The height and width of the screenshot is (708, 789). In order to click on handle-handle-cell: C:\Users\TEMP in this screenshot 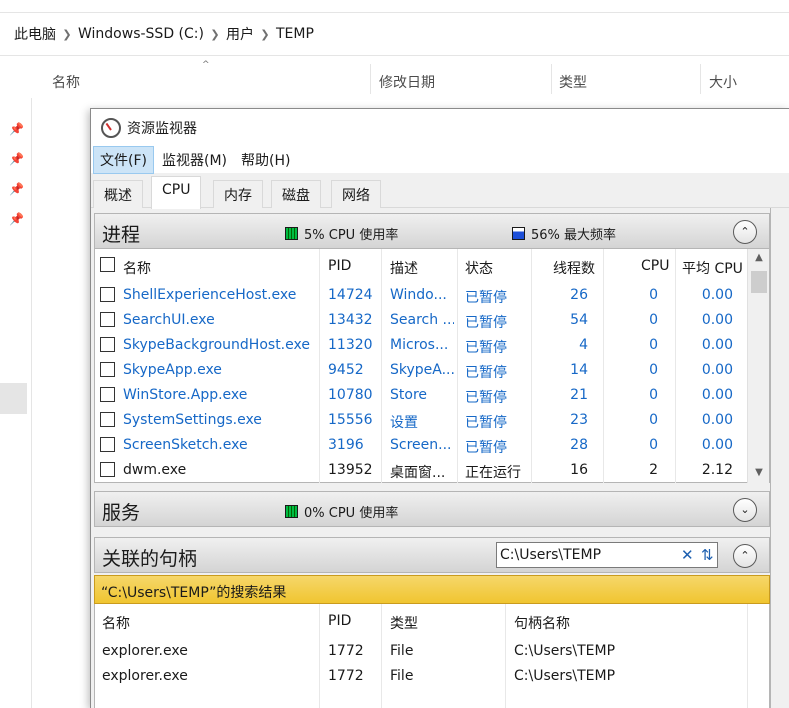, I will do `click(565, 651)`.